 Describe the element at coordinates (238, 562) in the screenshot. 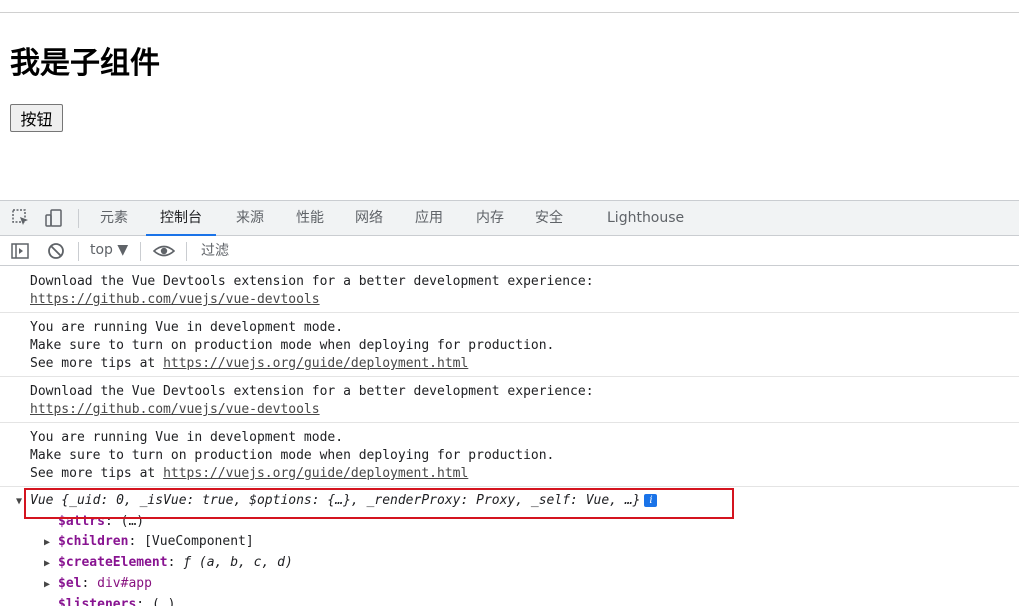

I see `property-value: ƒ (a, b, c, d)` at that location.